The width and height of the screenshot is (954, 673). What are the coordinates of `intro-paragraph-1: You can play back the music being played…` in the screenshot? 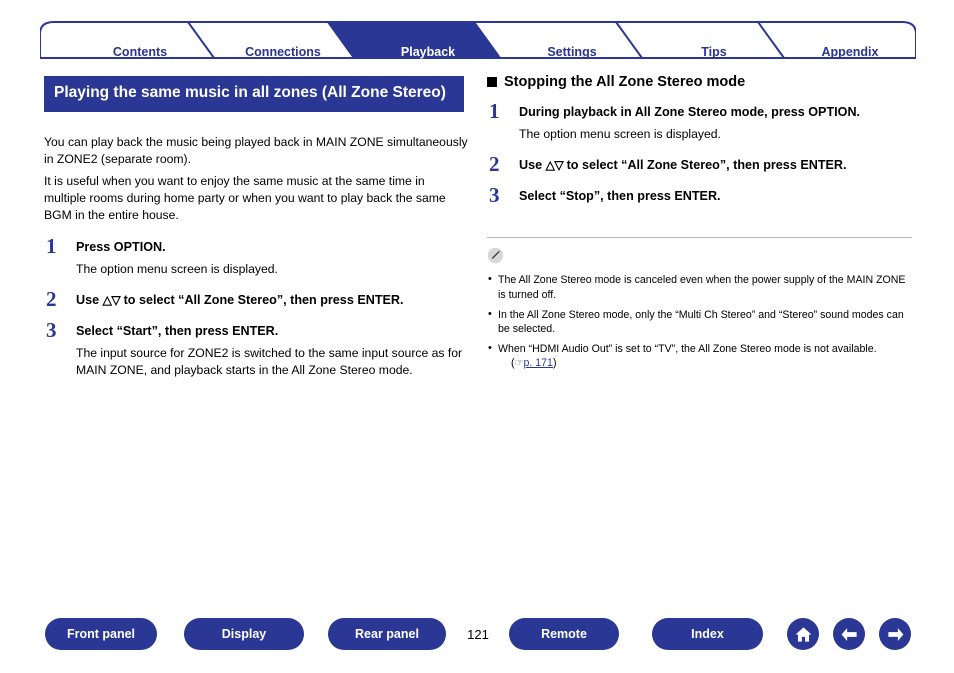 It's located at (256, 151).